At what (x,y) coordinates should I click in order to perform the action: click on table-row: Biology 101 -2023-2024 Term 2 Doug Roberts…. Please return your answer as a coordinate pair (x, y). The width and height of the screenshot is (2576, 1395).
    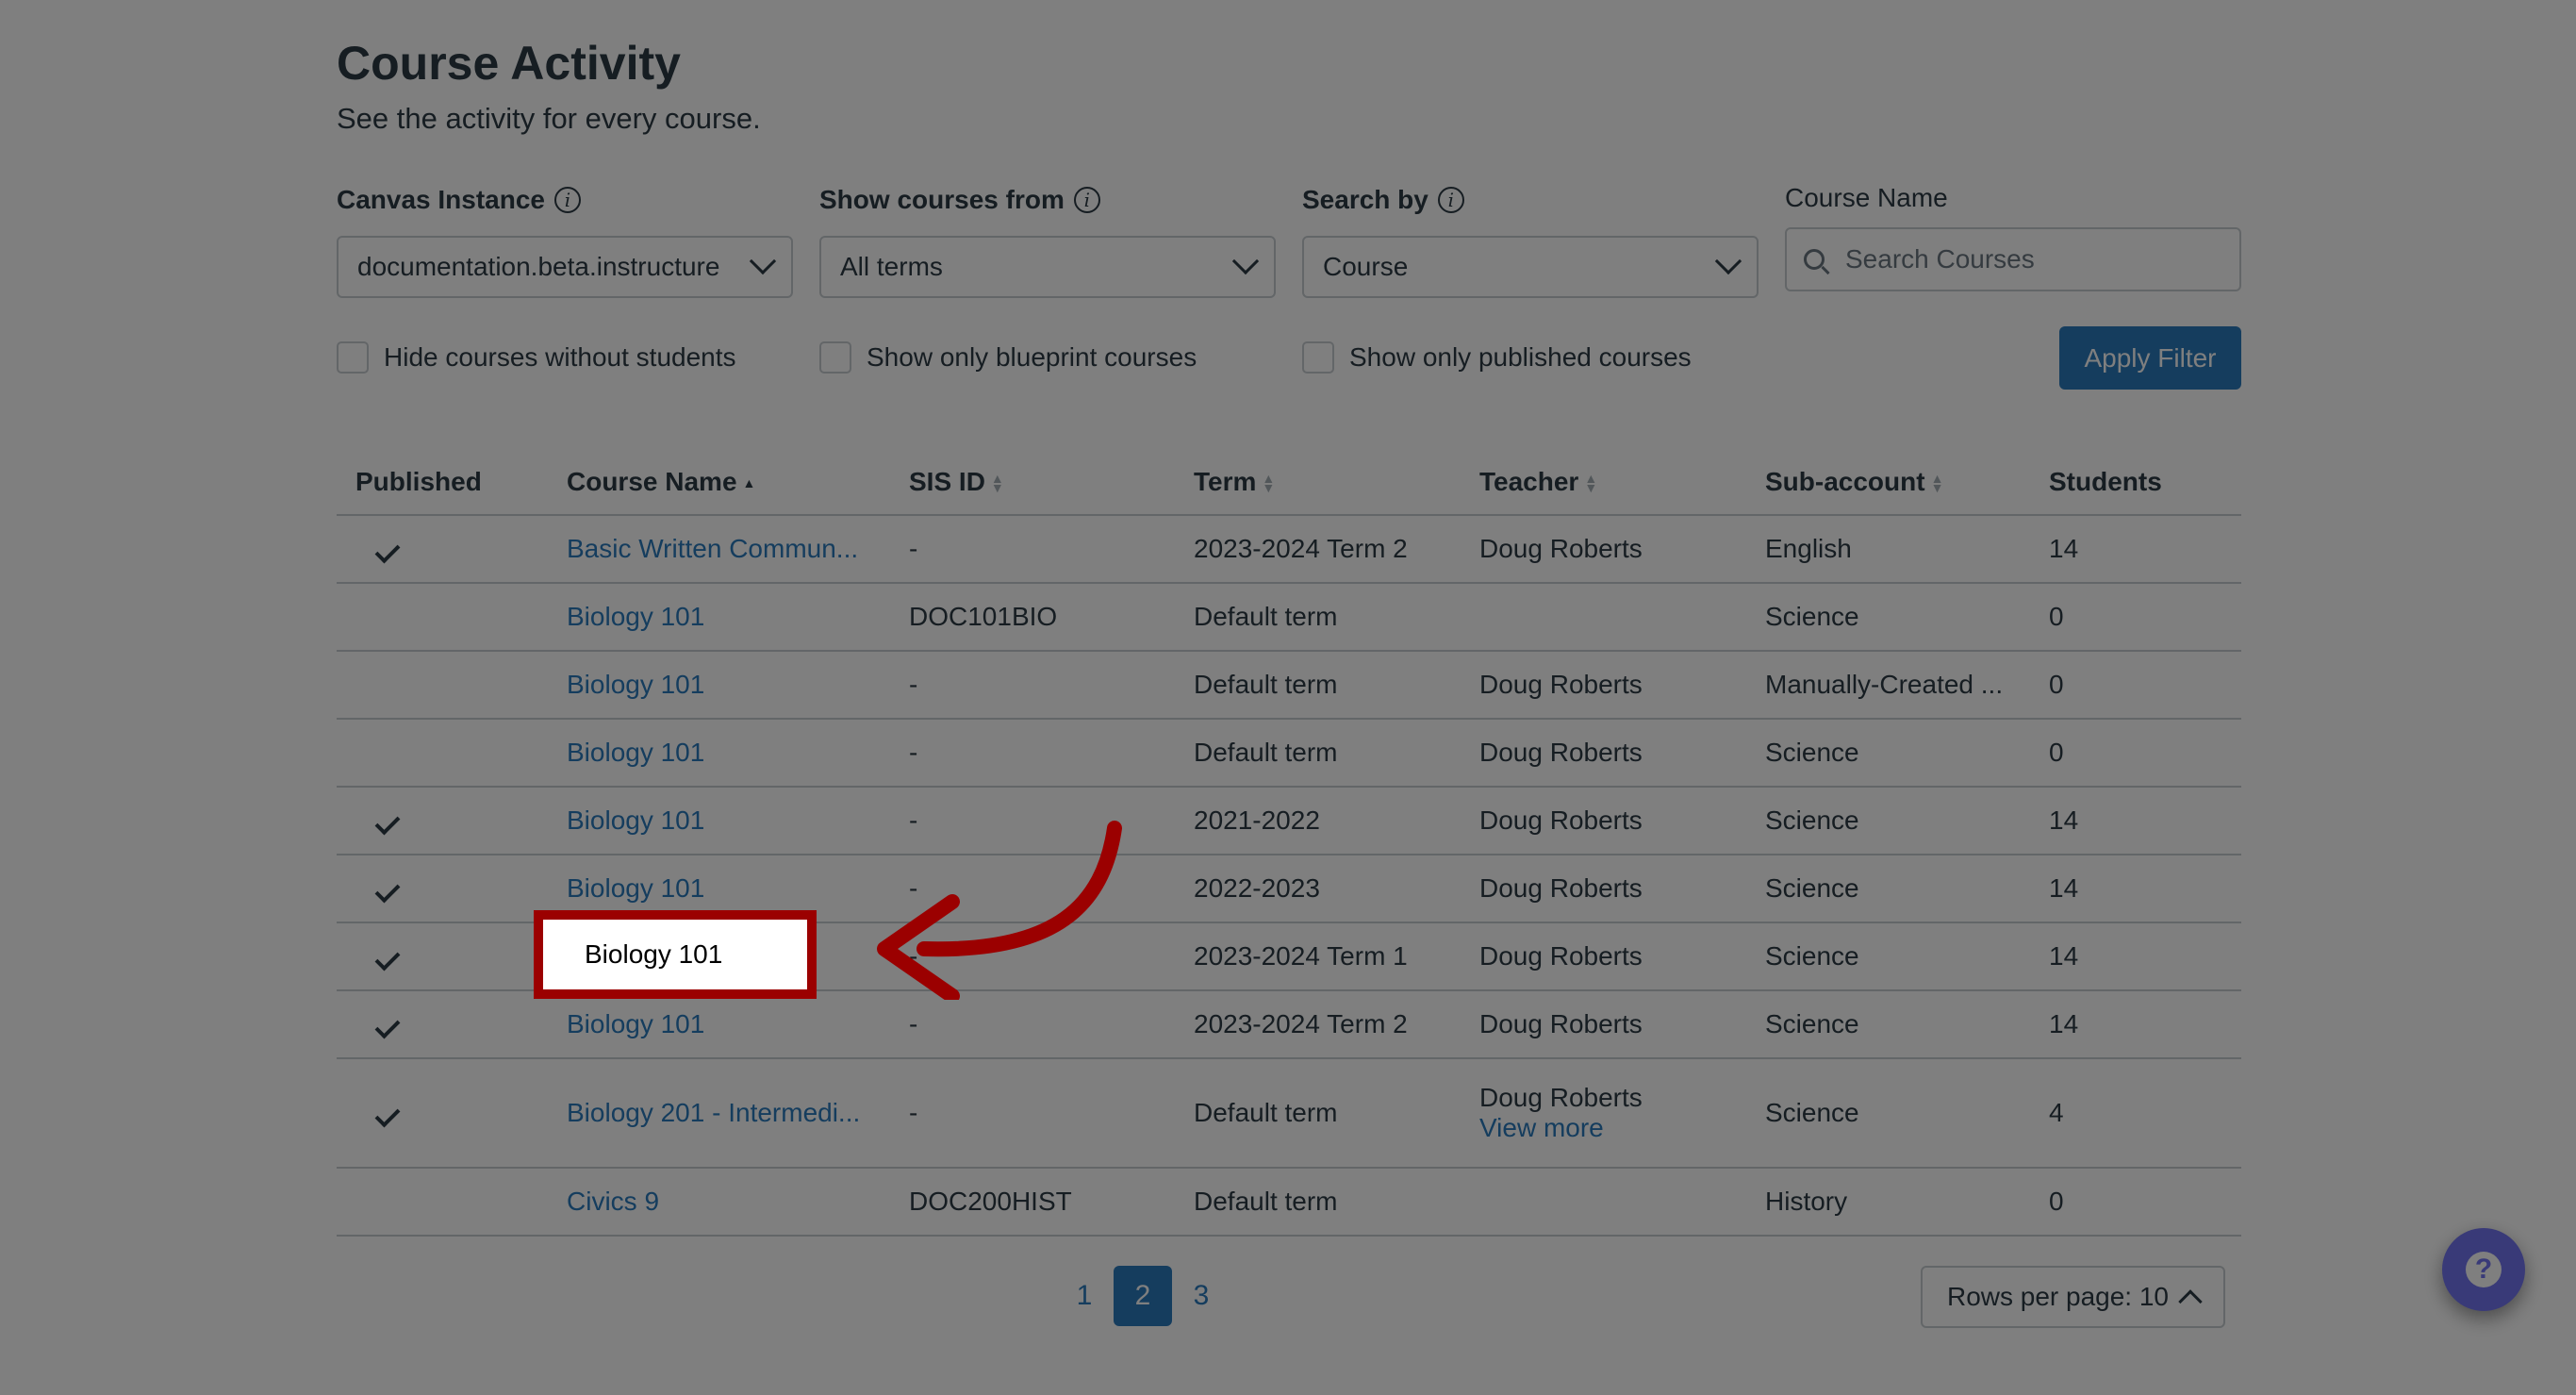
    Looking at the image, I should click on (1289, 1024).